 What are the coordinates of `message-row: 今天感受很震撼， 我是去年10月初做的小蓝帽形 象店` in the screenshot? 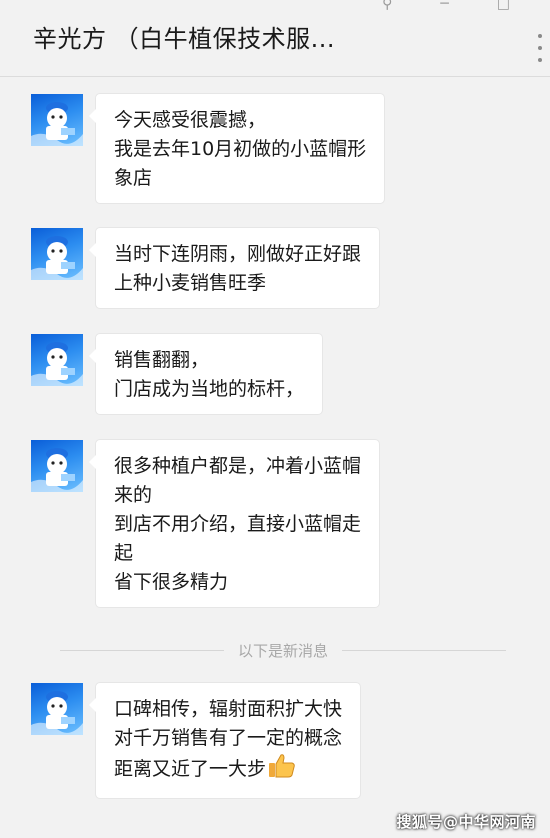 It's located at (208, 148).